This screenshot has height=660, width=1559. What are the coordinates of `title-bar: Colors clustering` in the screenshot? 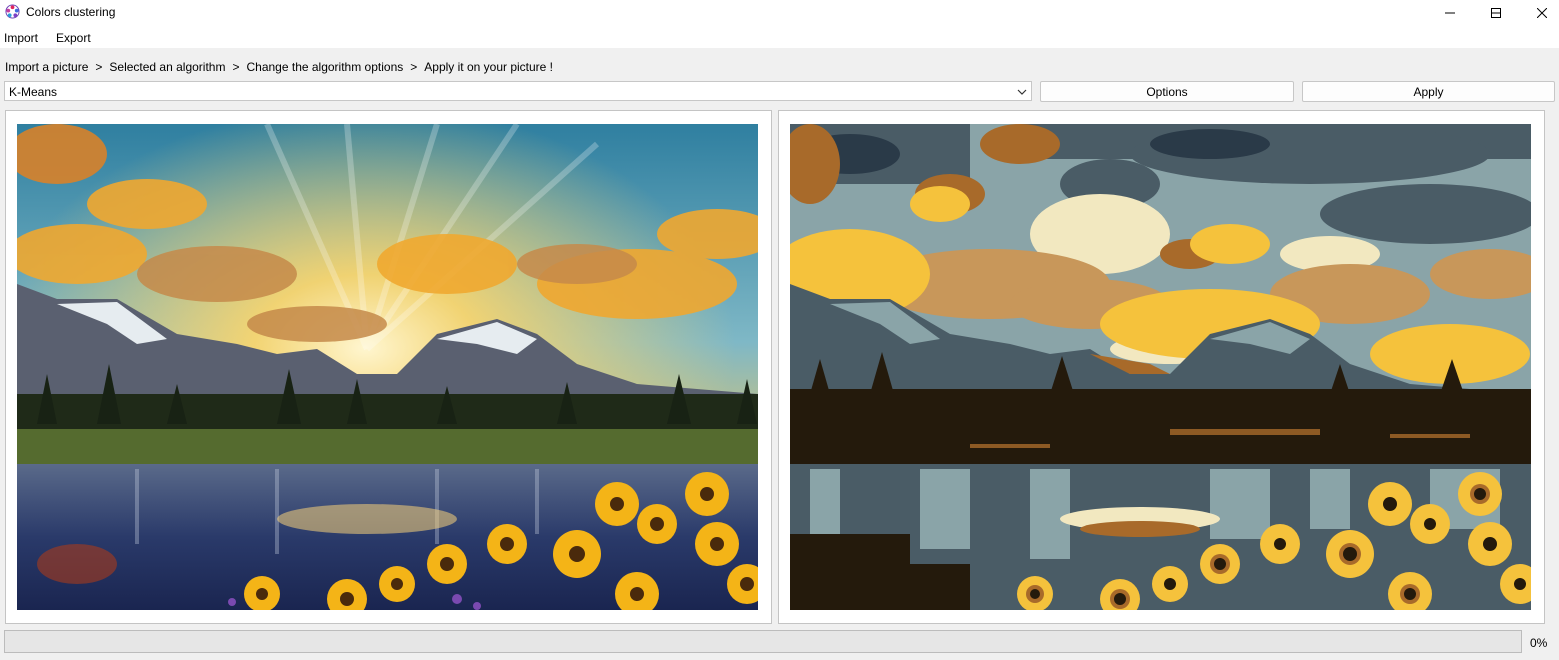 It's located at (779, 13).